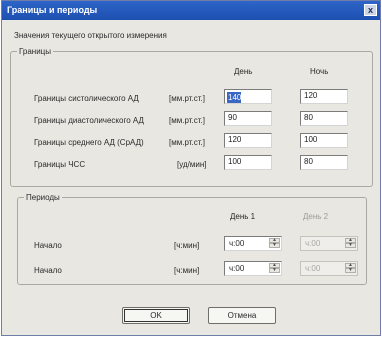 This screenshot has height=339, width=382. What do you see at coordinates (187, 142) in the screenshot?
I see `row-unit-mean: [мм.рт.ст.]` at bounding box center [187, 142].